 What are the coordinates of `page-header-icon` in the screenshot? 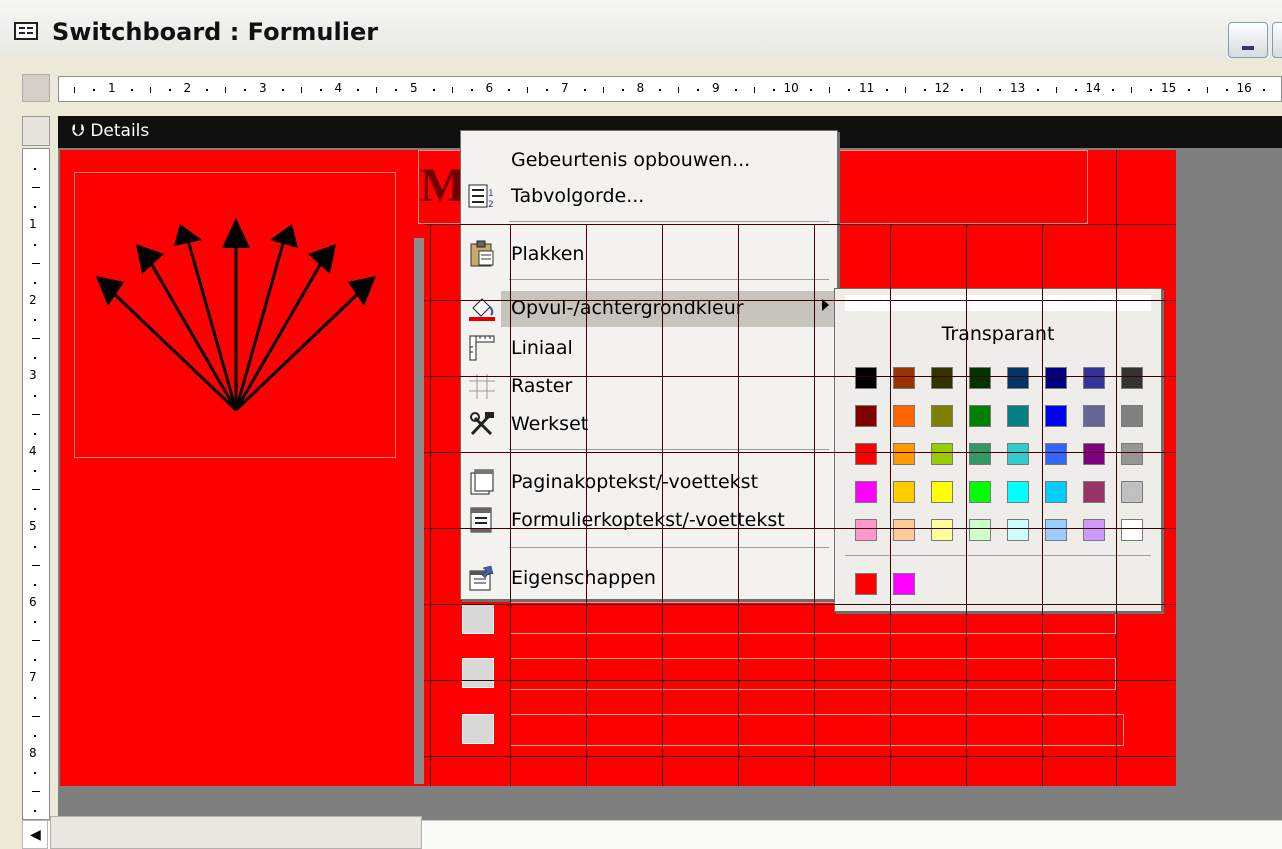 It's located at (482, 482).